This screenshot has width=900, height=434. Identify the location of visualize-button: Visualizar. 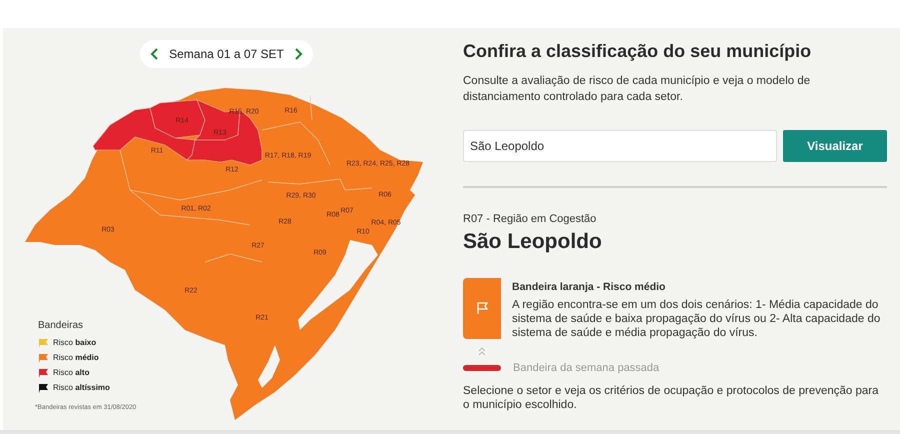
(835, 146).